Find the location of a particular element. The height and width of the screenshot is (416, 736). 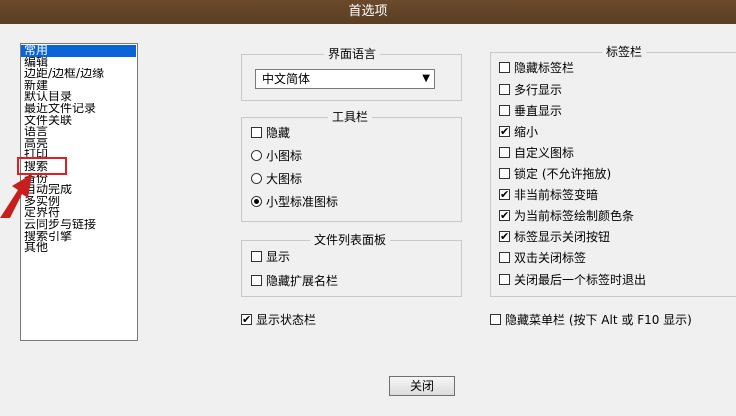

category-item: 新建 is located at coordinates (79, 86).